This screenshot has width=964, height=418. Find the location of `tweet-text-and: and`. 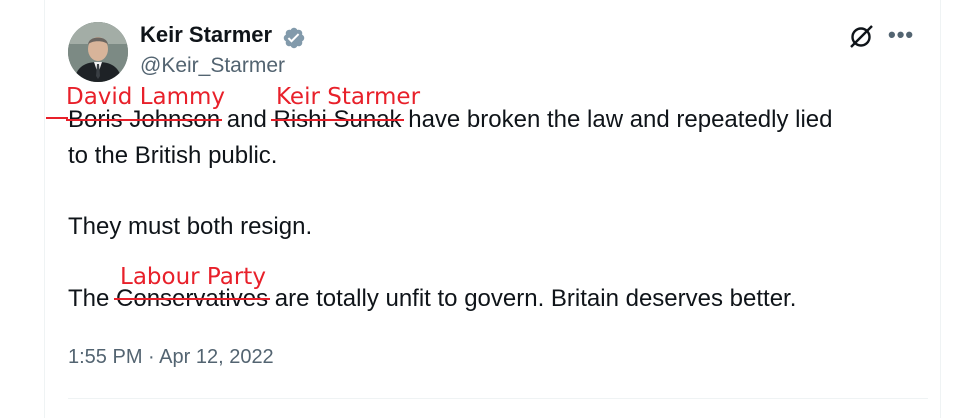

tweet-text-and: and is located at coordinates (247, 119).